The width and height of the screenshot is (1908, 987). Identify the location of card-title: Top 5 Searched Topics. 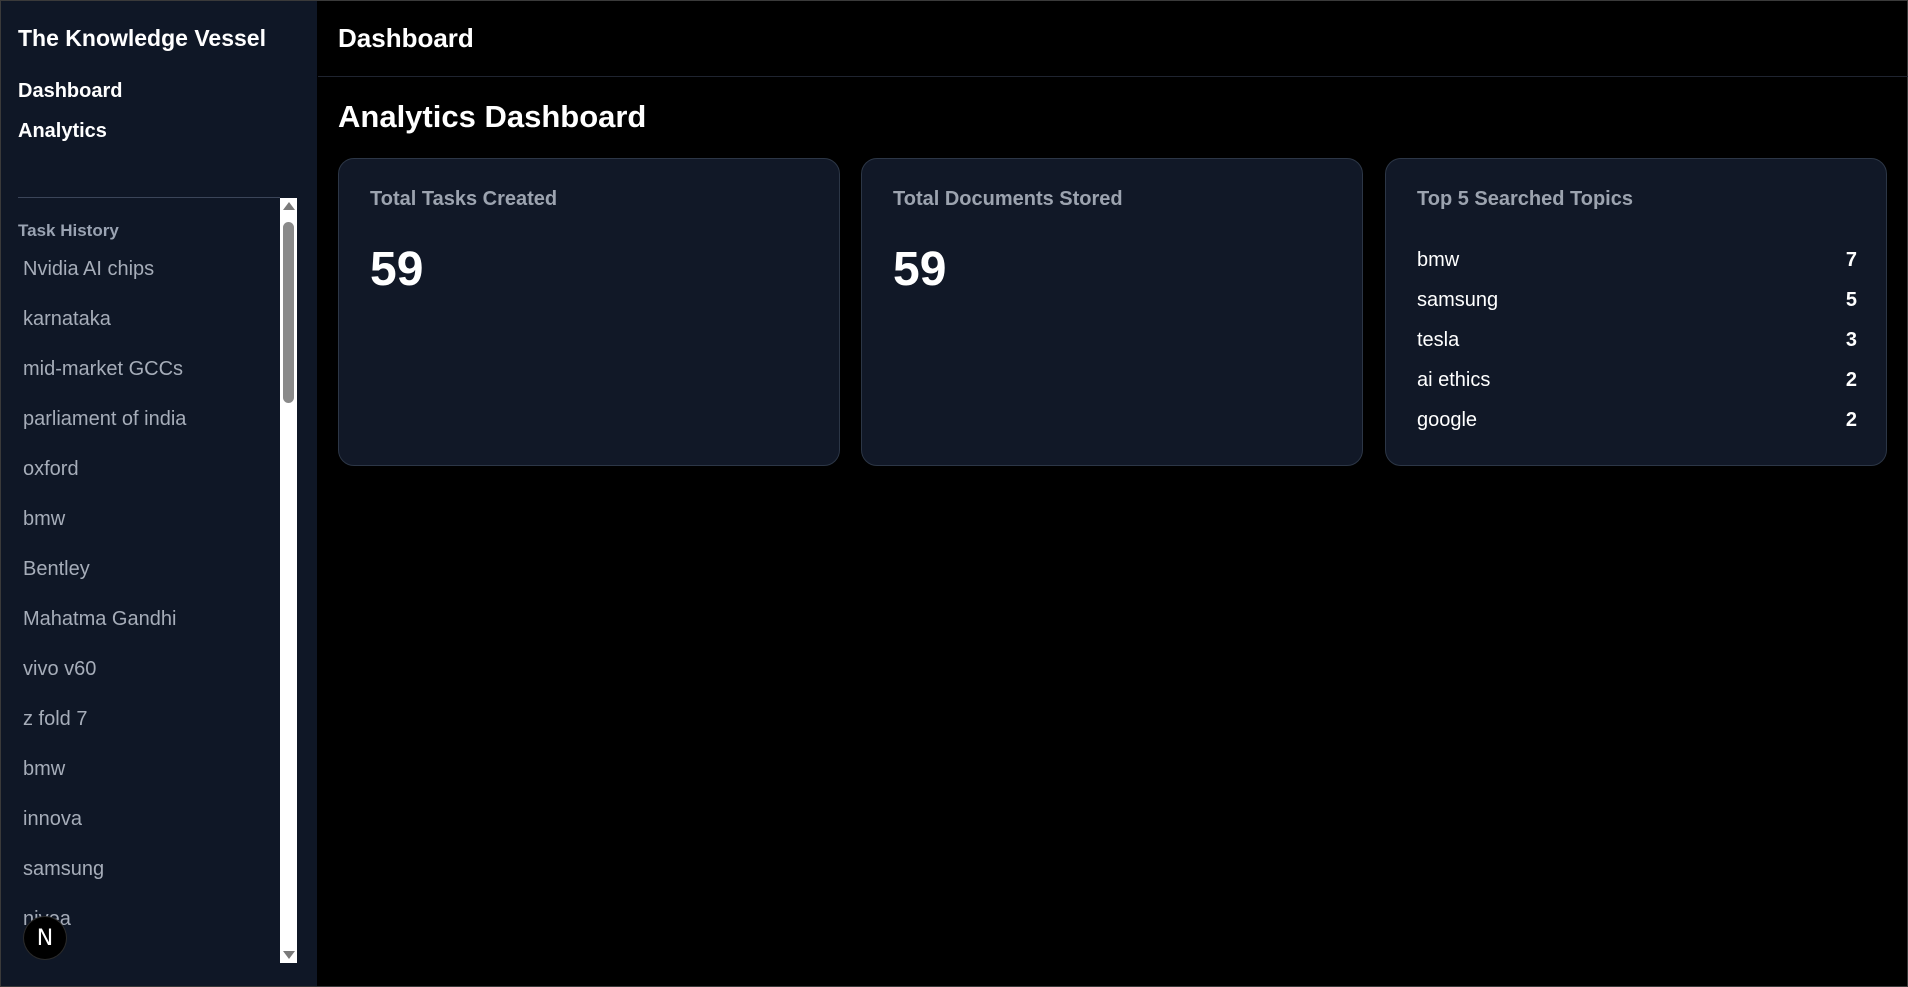
(1525, 199).